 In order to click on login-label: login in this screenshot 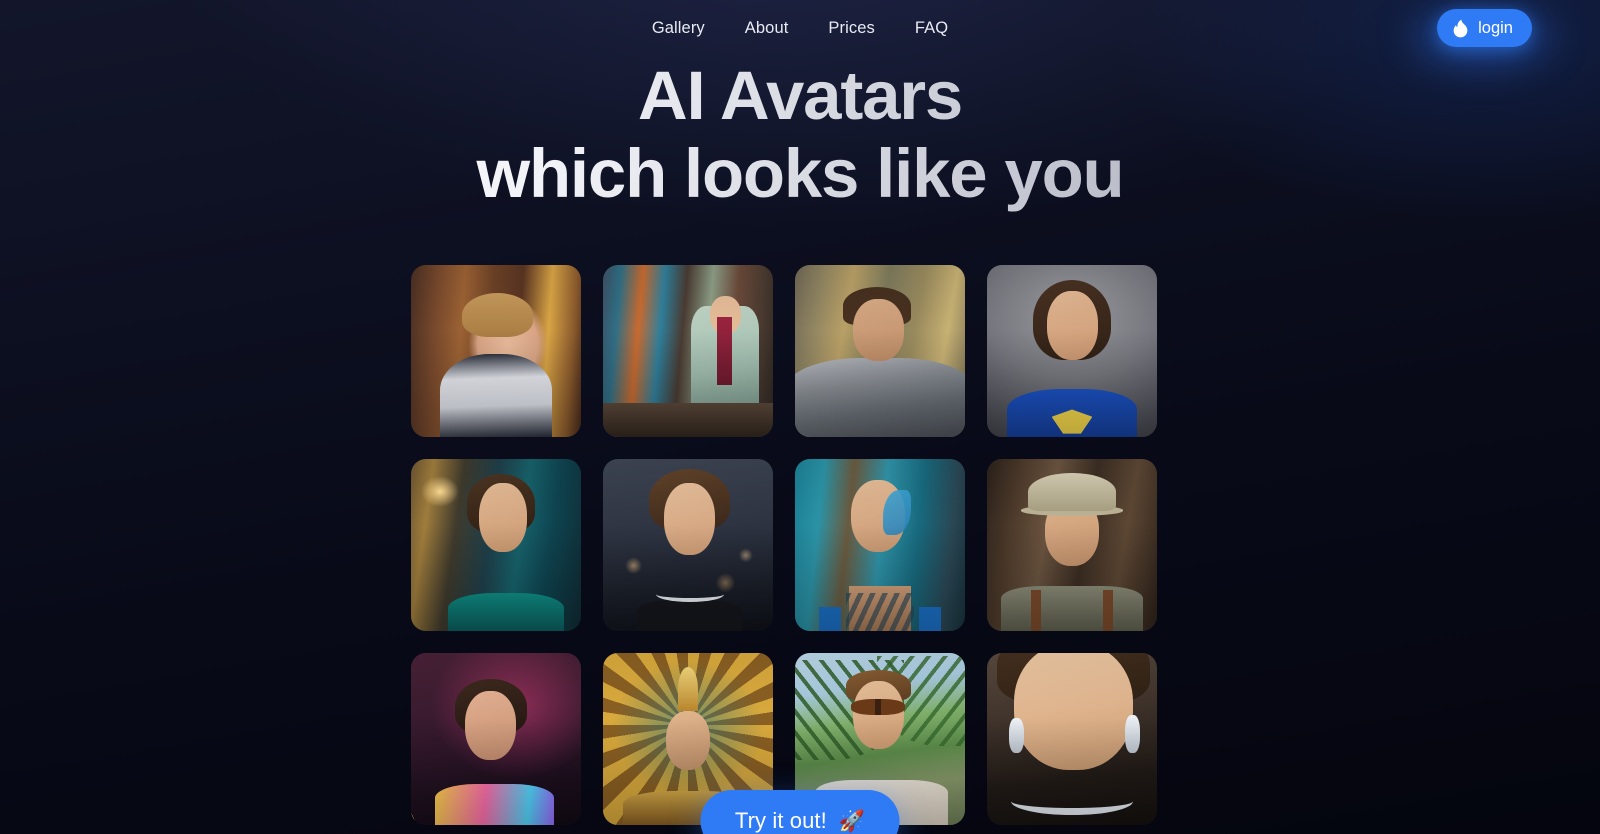, I will do `click(1495, 27)`.